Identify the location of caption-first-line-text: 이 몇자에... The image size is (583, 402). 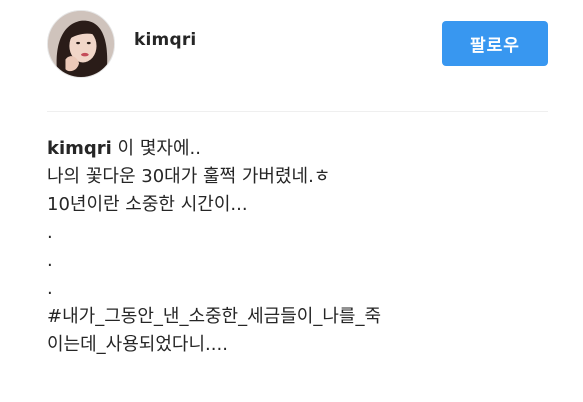
(156, 148).